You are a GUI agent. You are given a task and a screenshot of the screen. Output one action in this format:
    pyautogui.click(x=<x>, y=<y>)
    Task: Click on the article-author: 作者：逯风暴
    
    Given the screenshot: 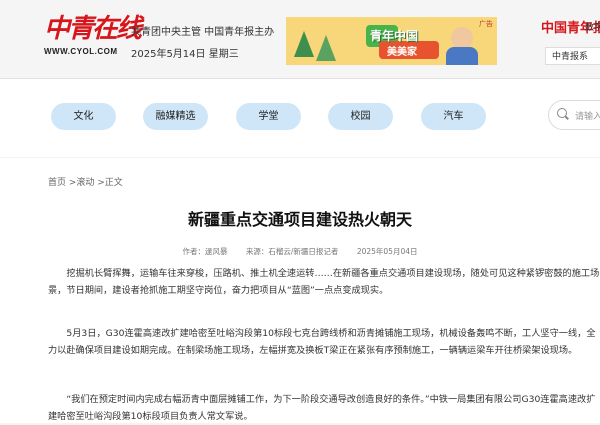 What is the action you would take?
    pyautogui.click(x=205, y=251)
    